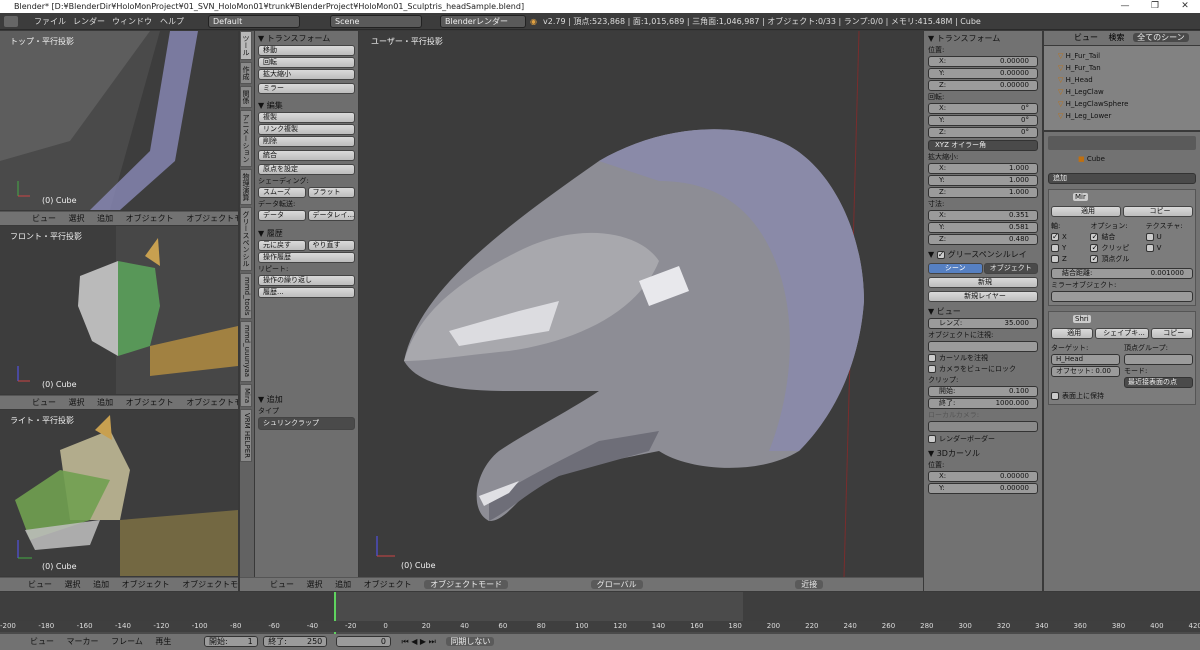 Image resolution: width=1200 pixels, height=650 pixels. What do you see at coordinates (1072, 333) in the screenshot?
I see `shrinkwrap-apply-button: 適用` at bounding box center [1072, 333].